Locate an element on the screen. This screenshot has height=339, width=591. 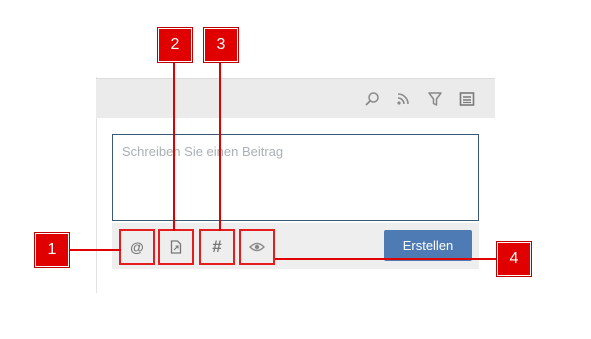
callout-3: 3 is located at coordinates (221, 45).